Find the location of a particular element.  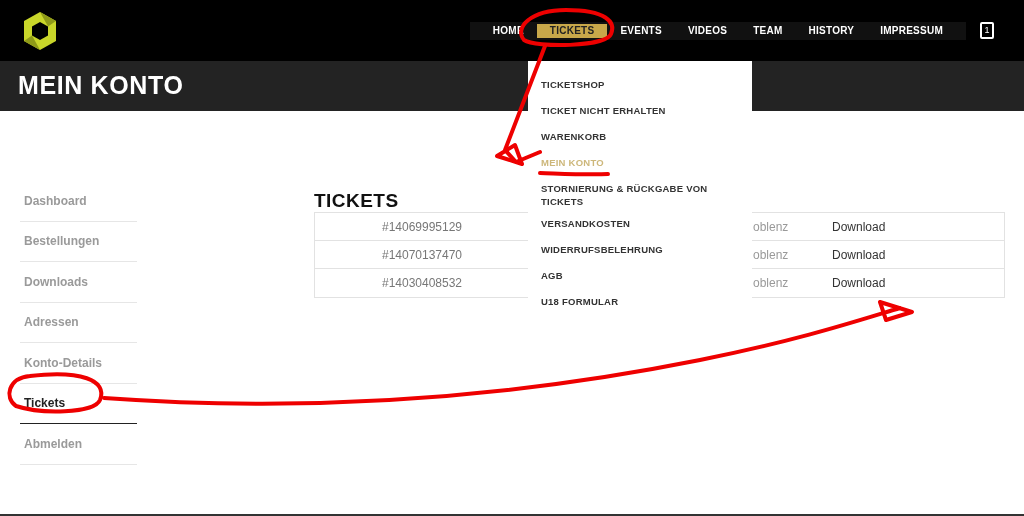

nav-link: IMPRESSUM is located at coordinates (911, 30).